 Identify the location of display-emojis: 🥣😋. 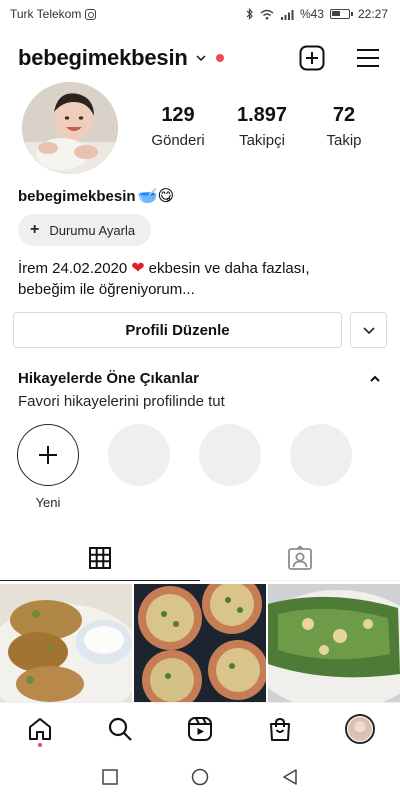
(156, 196).